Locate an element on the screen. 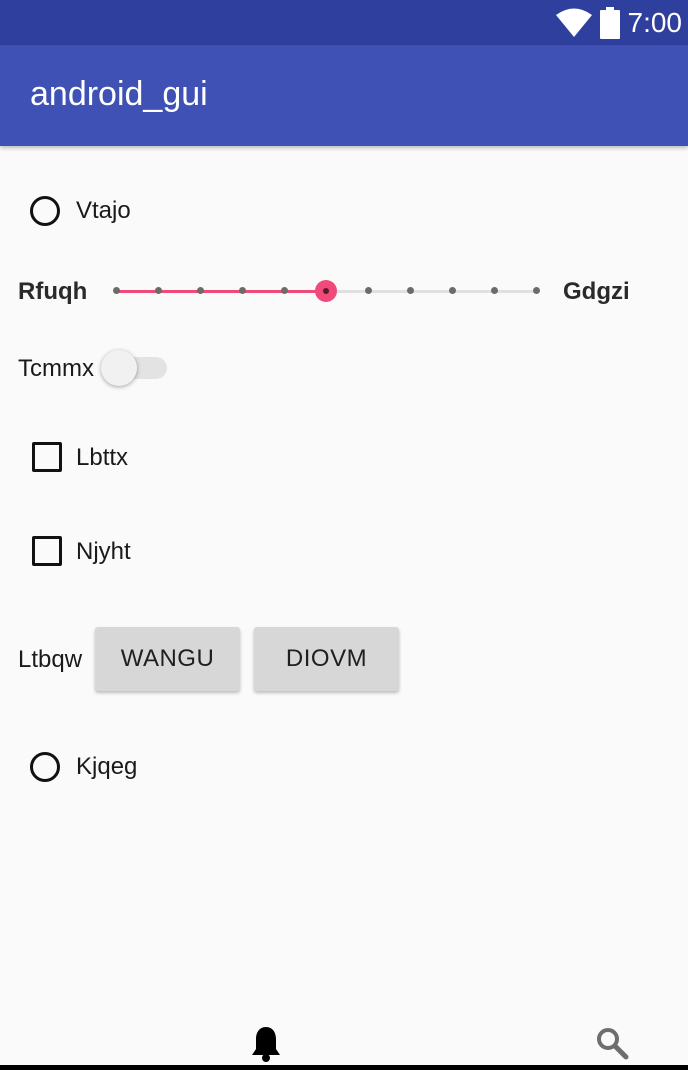 This screenshot has width=688, height=1070. status-icons: 7:00 is located at coordinates (619, 23).